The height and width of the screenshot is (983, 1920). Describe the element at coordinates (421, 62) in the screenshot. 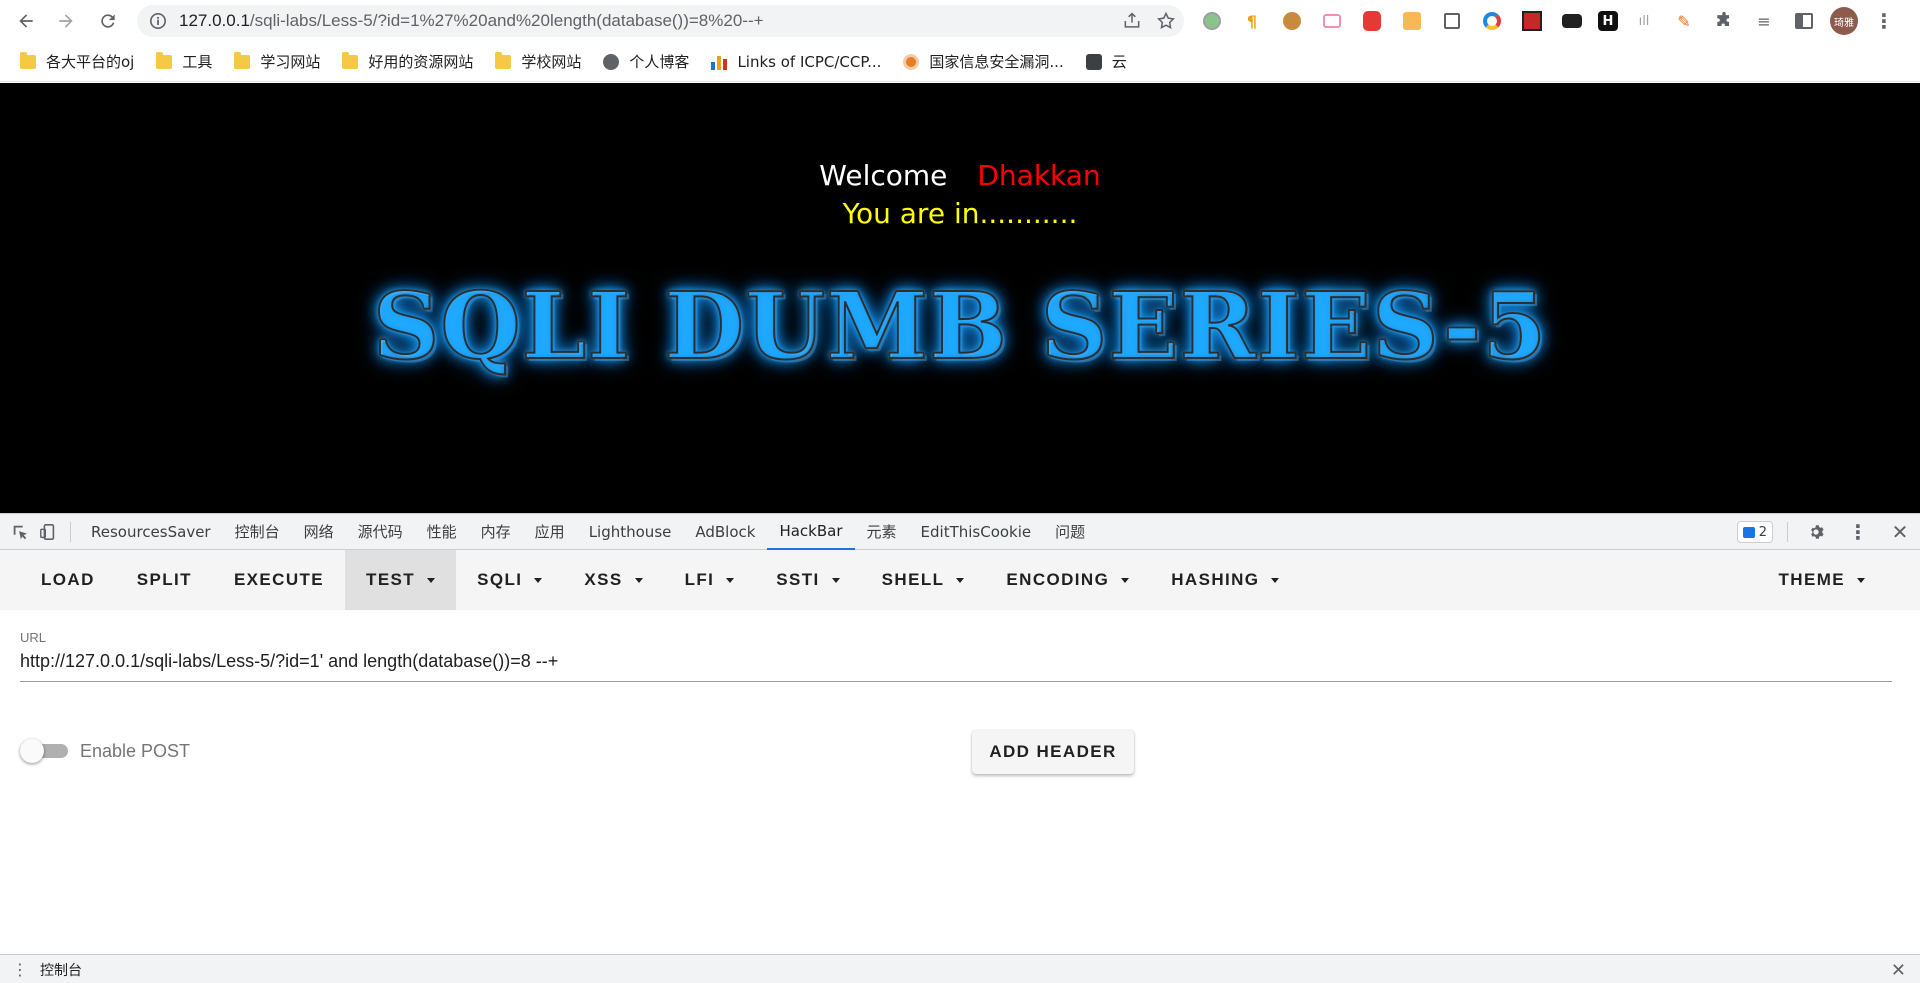

I see `bookmark-label: 好用的资源网站` at that location.